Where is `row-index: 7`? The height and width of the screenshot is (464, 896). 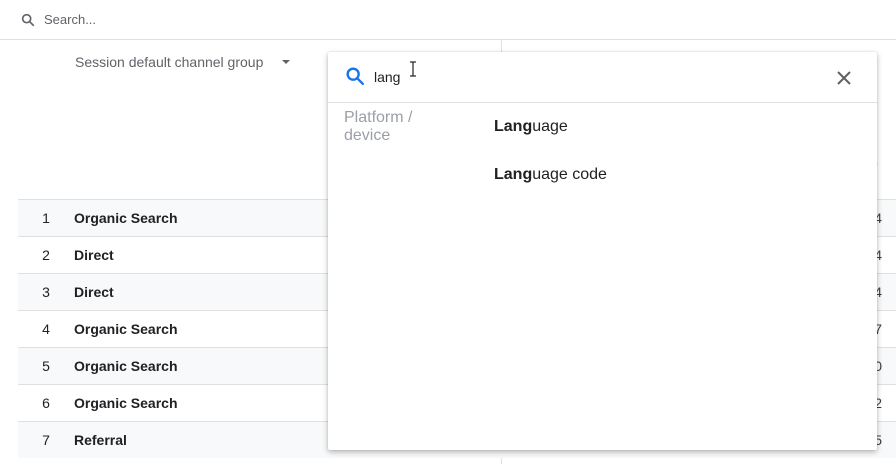 row-index: 7 is located at coordinates (46, 440).